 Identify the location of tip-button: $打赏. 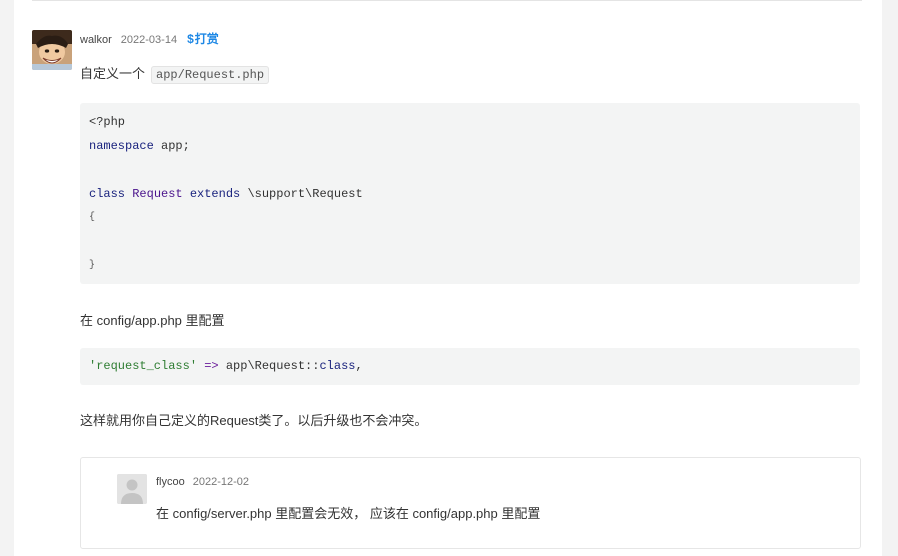
(203, 39).